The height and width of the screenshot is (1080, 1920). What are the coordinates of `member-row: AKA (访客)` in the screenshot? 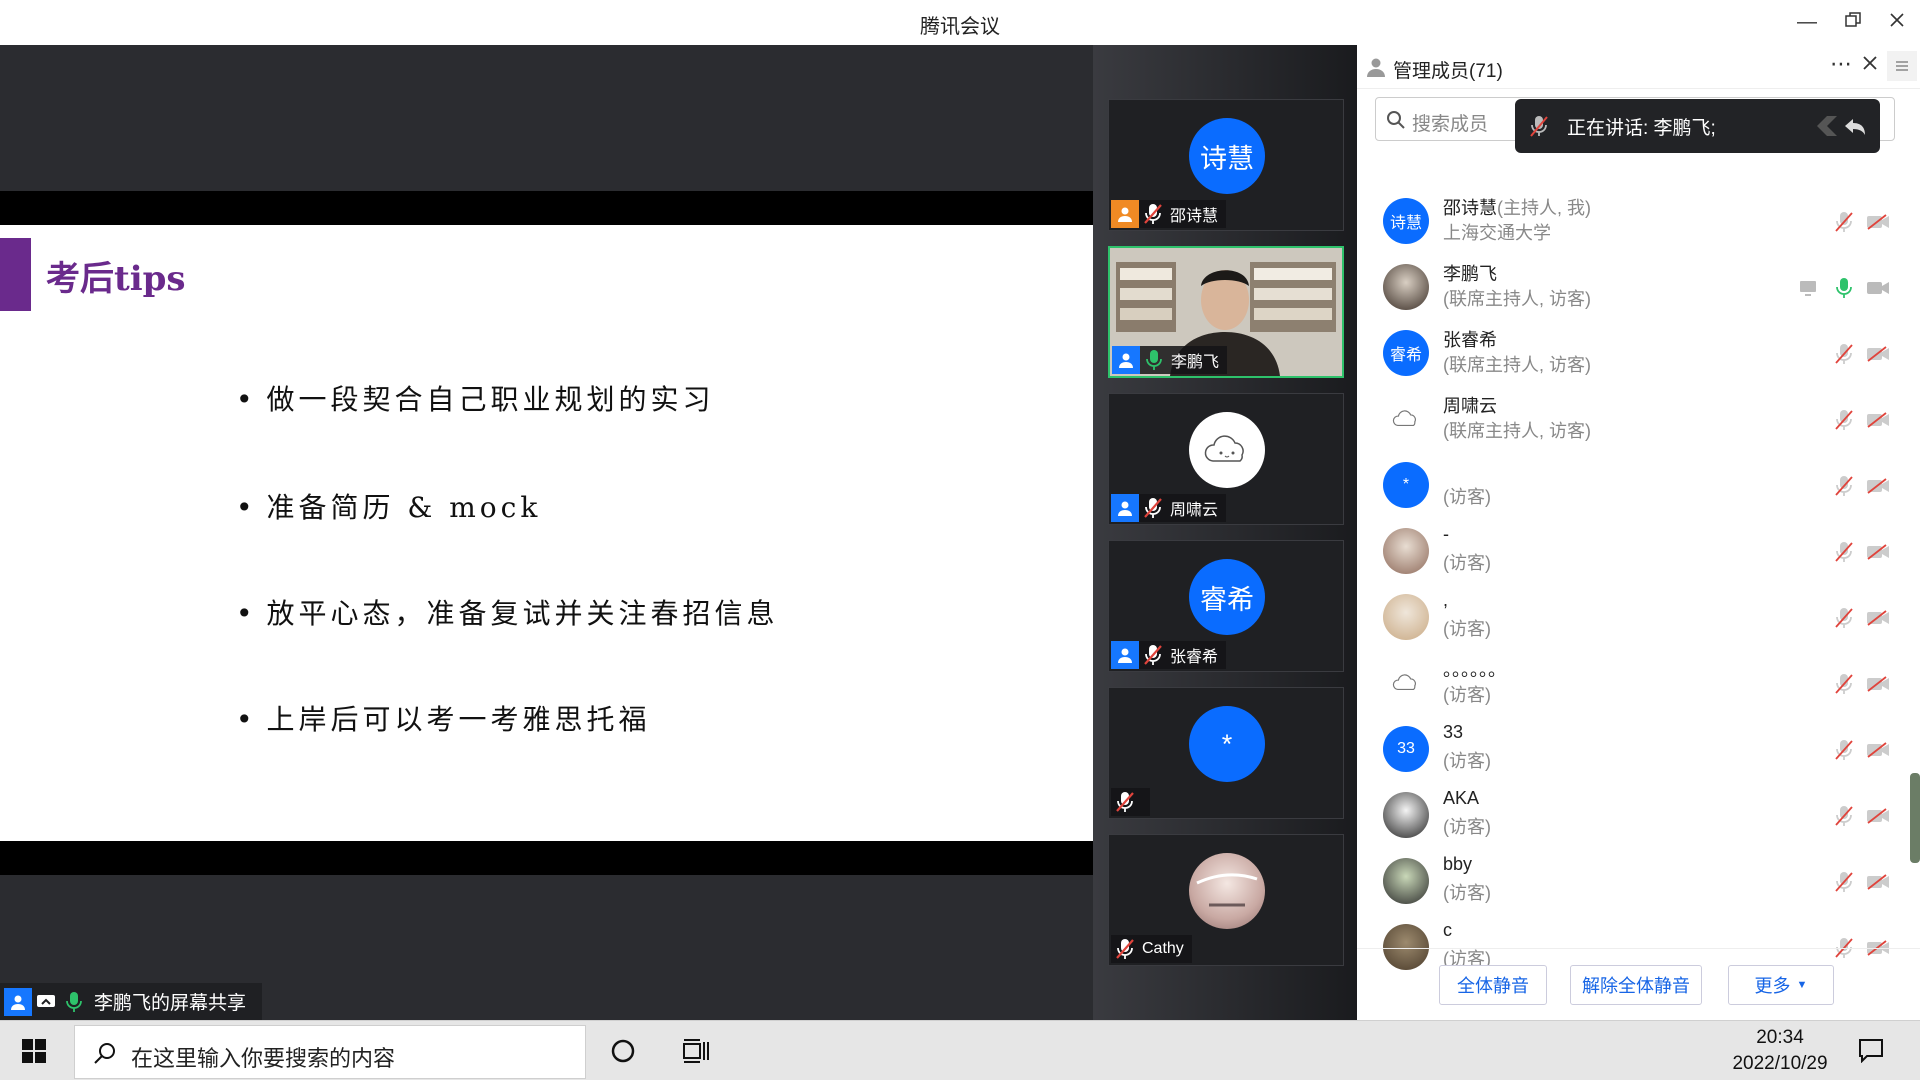 It's located at (1627, 816).